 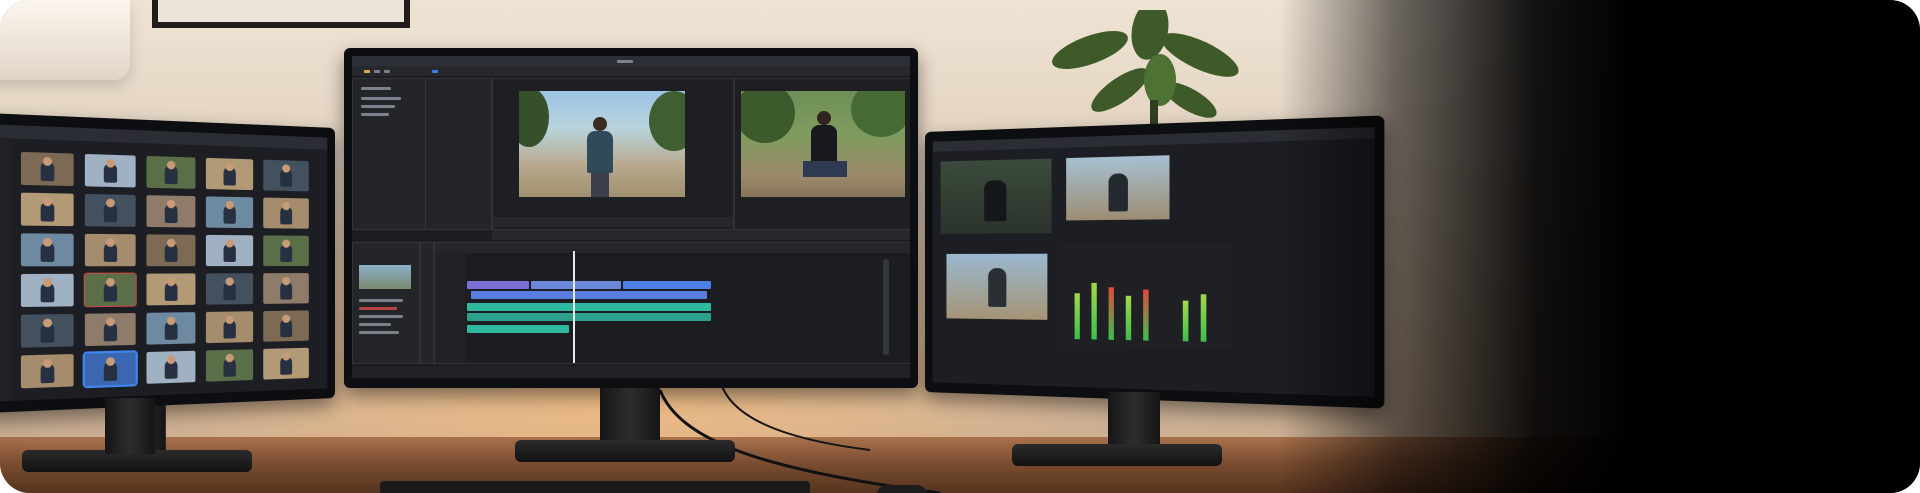 I want to click on bin-panel, so click(x=386, y=303).